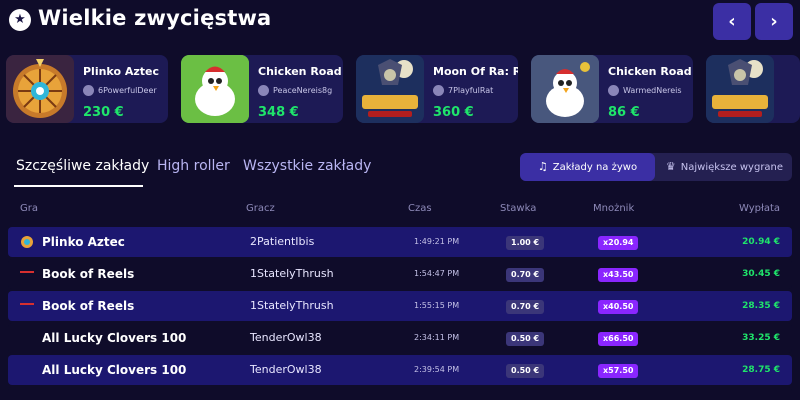 Image resolution: width=800 pixels, height=400 pixels. I want to click on column-header-time: Czas, so click(420, 208).